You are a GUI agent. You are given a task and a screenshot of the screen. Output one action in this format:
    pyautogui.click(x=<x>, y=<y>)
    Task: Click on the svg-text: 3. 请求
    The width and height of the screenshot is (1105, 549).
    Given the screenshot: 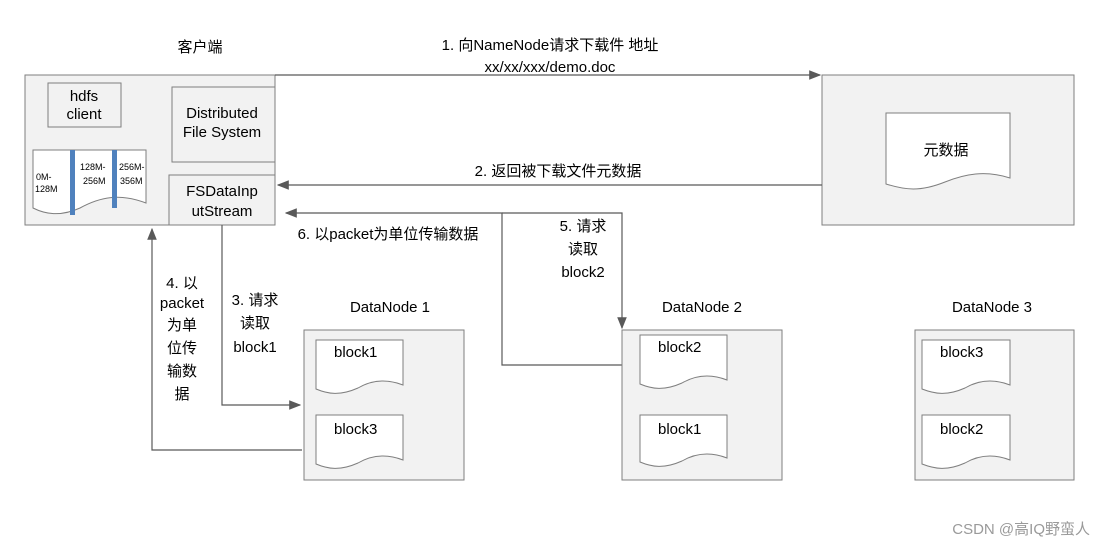 What is the action you would take?
    pyautogui.click(x=255, y=300)
    